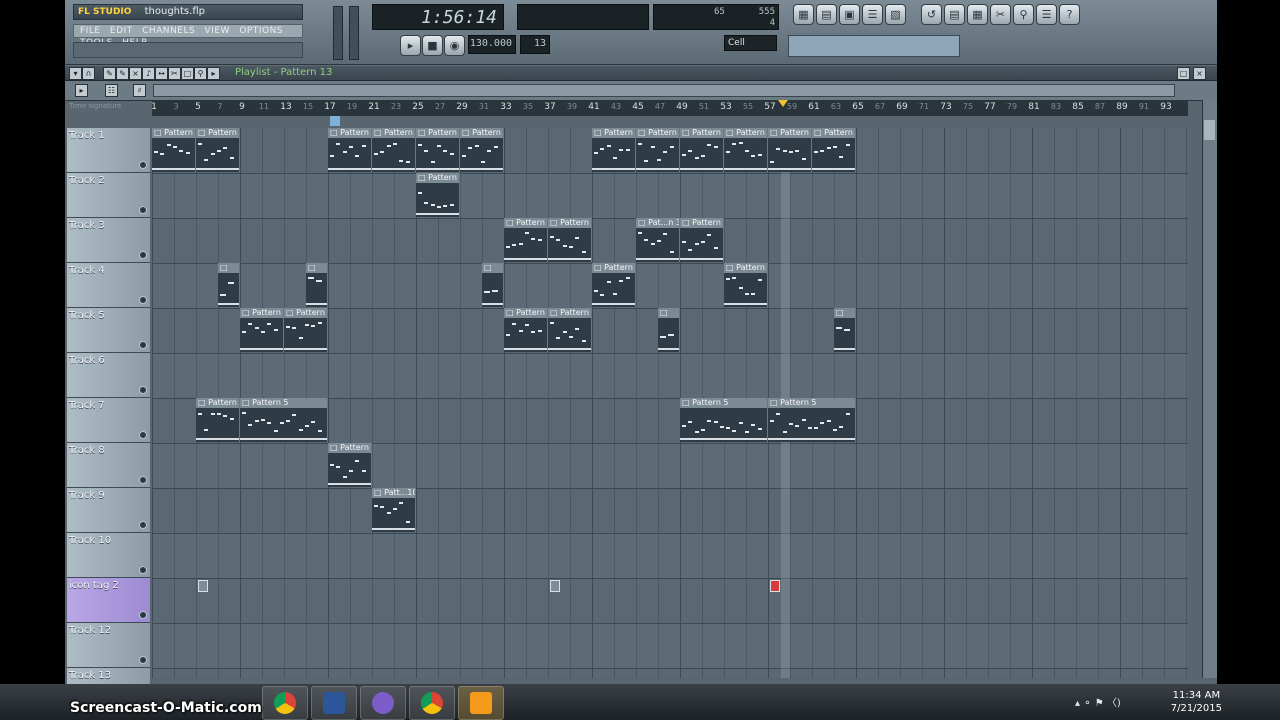 The height and width of the screenshot is (720, 1280). Describe the element at coordinates (1196, 702) in the screenshot. I see `clock: 11:34 AM 7/21/2015` at that location.